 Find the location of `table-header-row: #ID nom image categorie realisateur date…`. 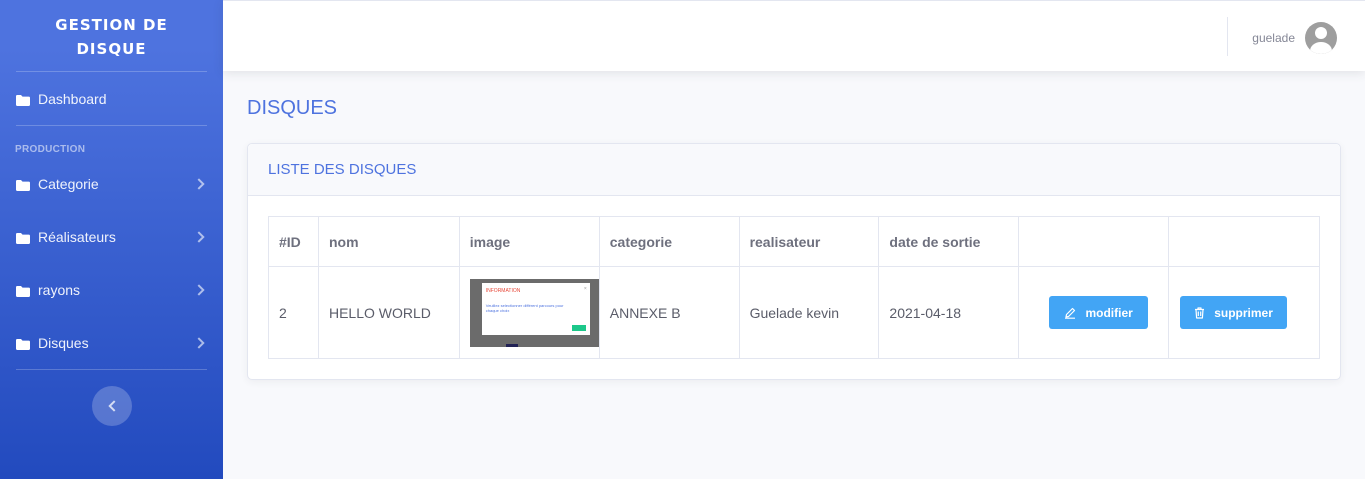

table-header-row: #ID nom image categorie realisateur date… is located at coordinates (794, 241).